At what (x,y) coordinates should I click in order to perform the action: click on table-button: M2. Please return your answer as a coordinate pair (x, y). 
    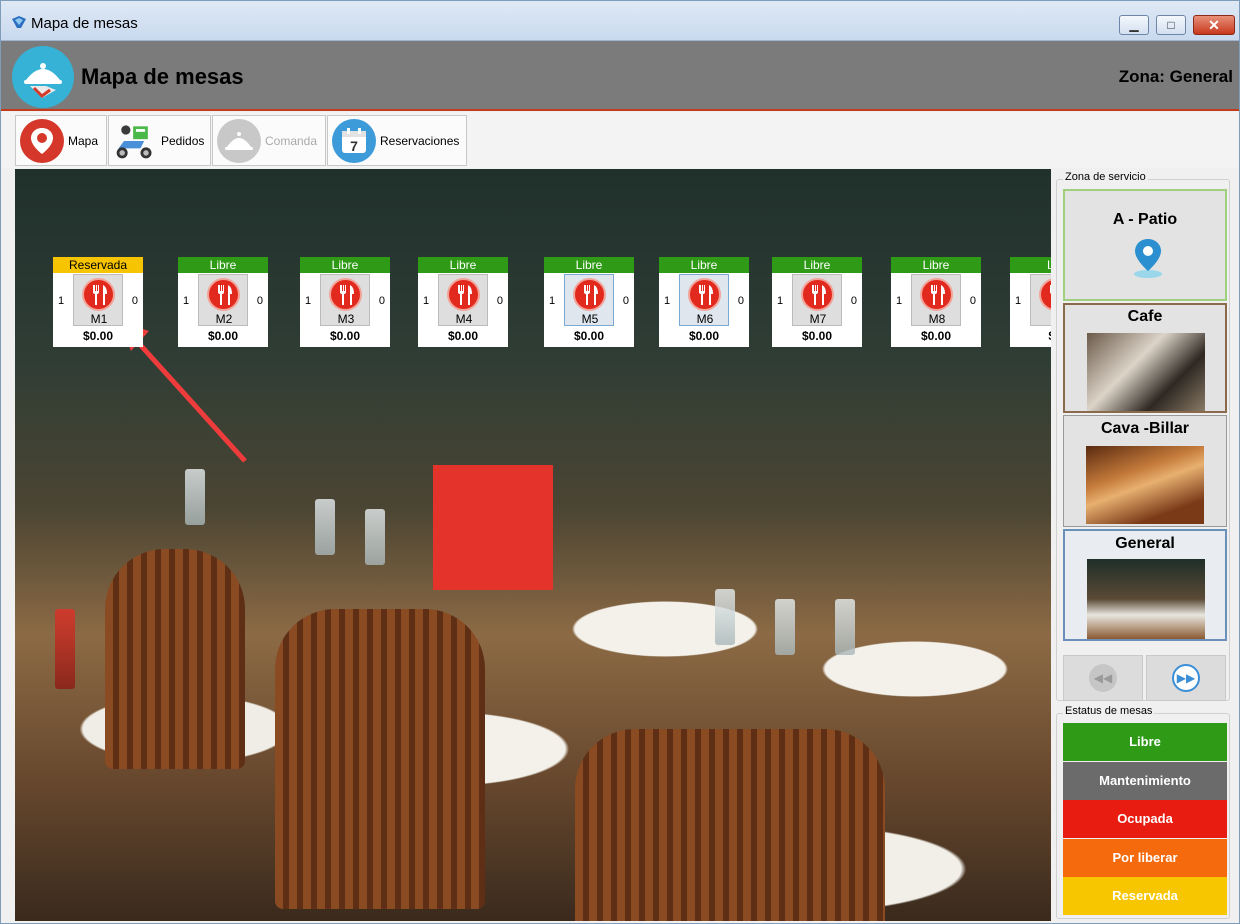
    Looking at the image, I should click on (223, 300).